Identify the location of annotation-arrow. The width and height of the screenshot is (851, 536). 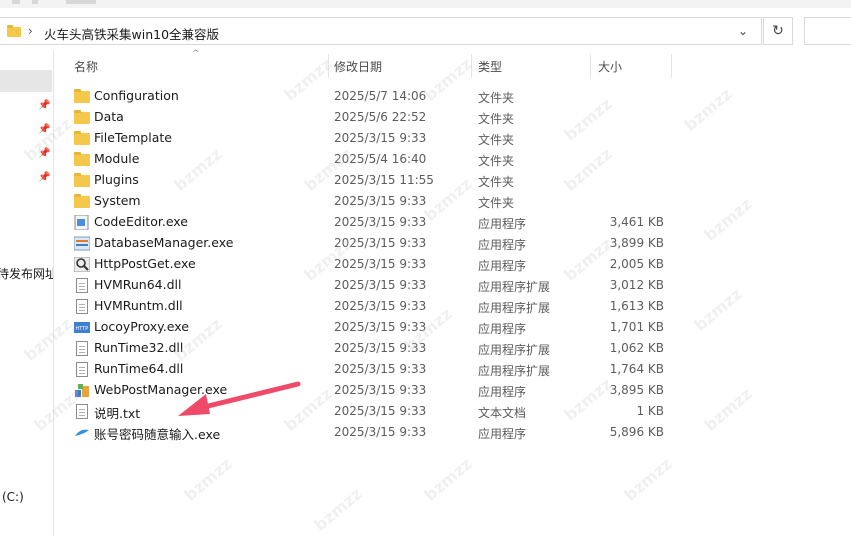
(239, 398).